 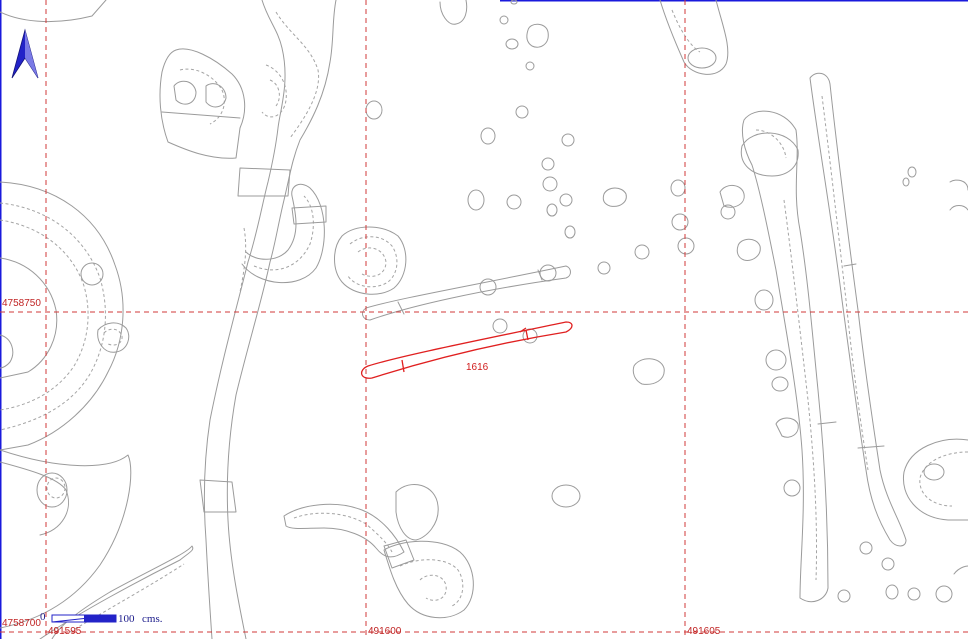 What do you see at coordinates (823, 337) in the screenshot?
I see `ditch-right` at bounding box center [823, 337].